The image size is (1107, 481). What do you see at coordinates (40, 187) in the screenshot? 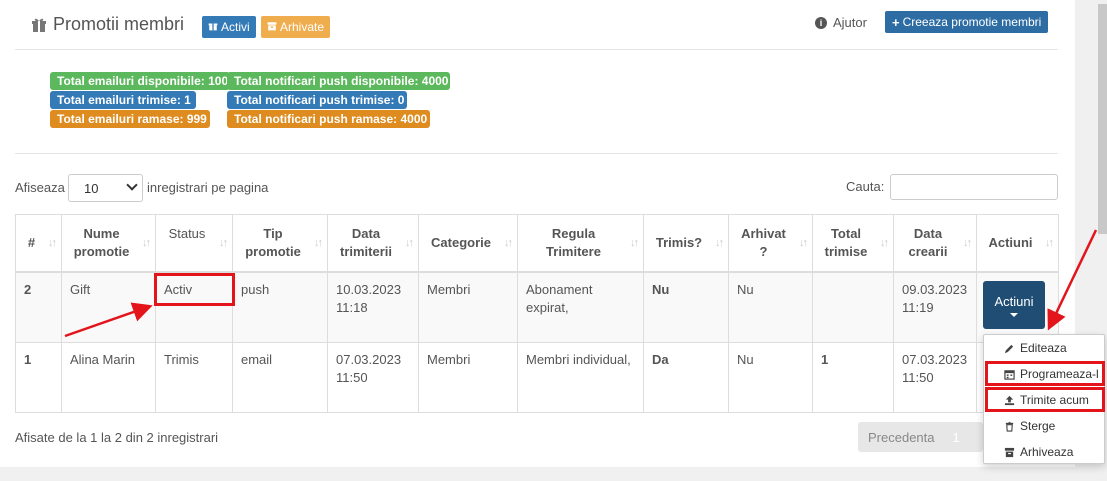
I see `show-label: Afiseaza` at bounding box center [40, 187].